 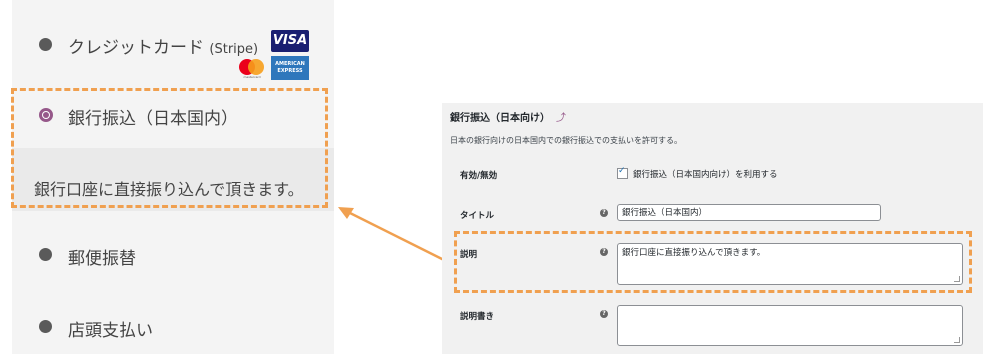 What do you see at coordinates (705, 174) in the screenshot?
I see `enable-checkbox-label: 銀行振込（日本国内向け）を利用する` at bounding box center [705, 174].